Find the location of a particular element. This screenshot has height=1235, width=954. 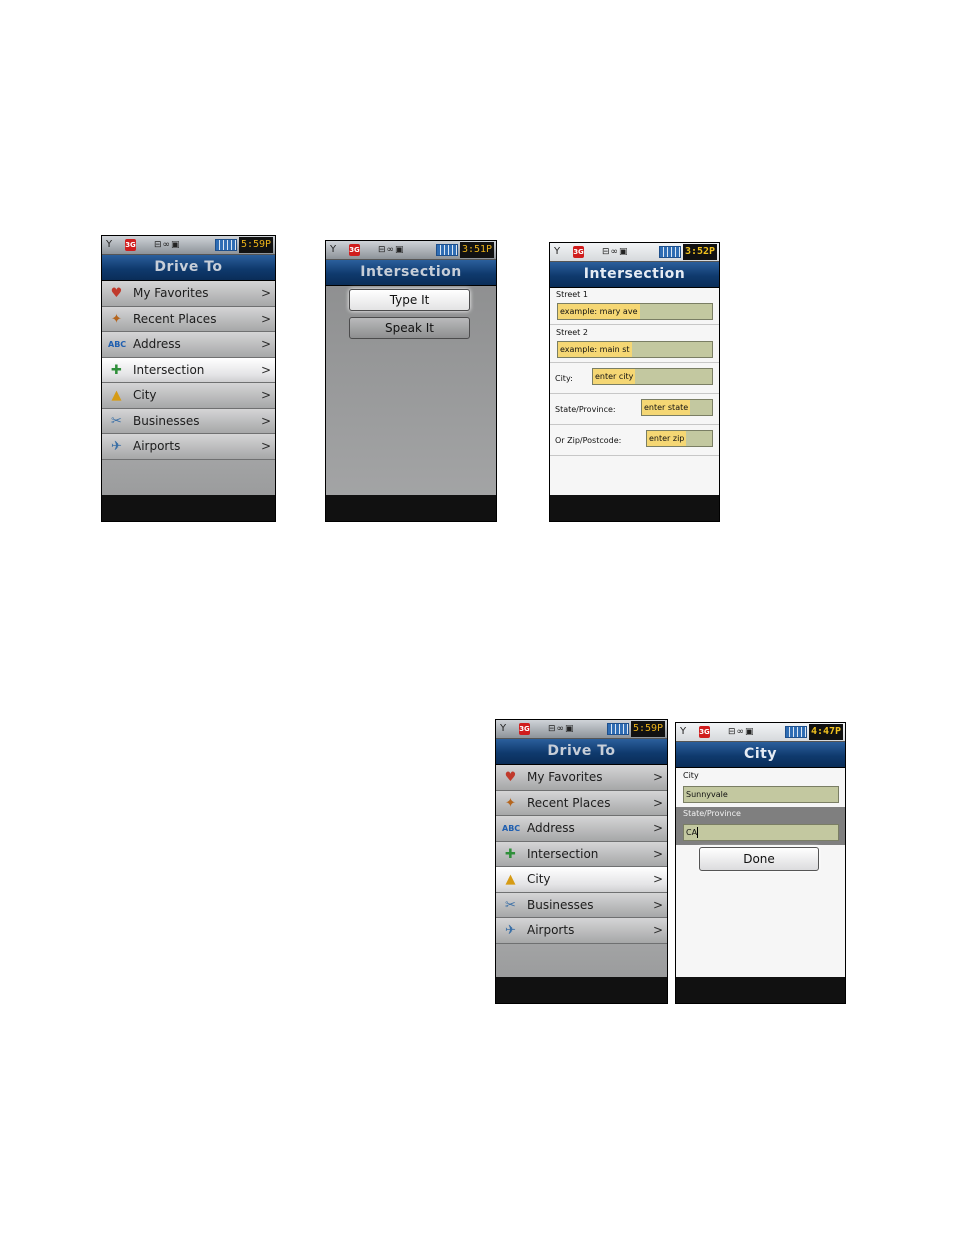

menu-item-label: Intersection is located at coordinates (563, 853).